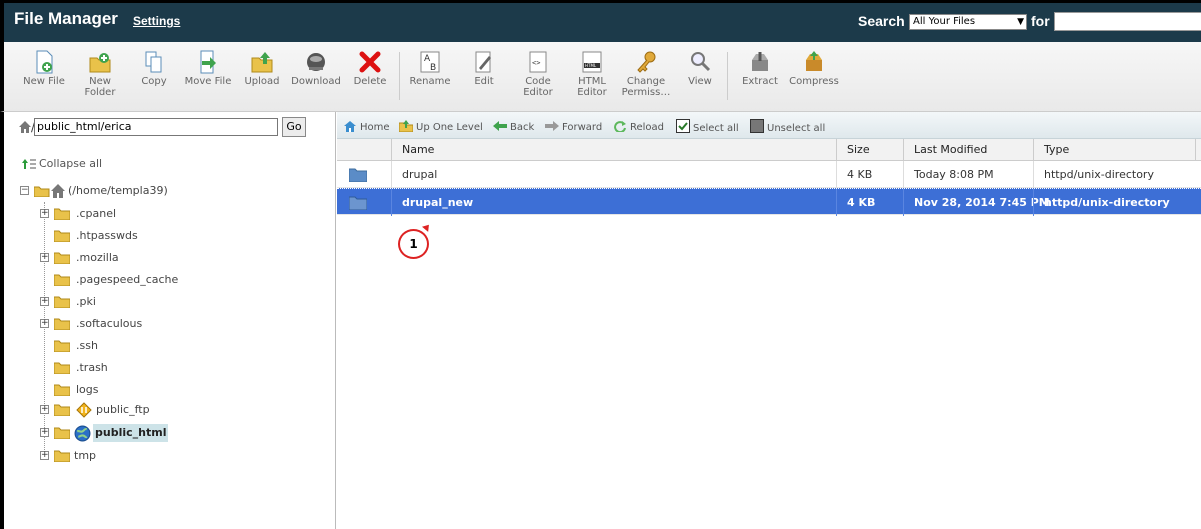 Image resolution: width=1201 pixels, height=529 pixels. Describe the element at coordinates (44, 329) in the screenshot. I see `tree-guide-line` at that location.